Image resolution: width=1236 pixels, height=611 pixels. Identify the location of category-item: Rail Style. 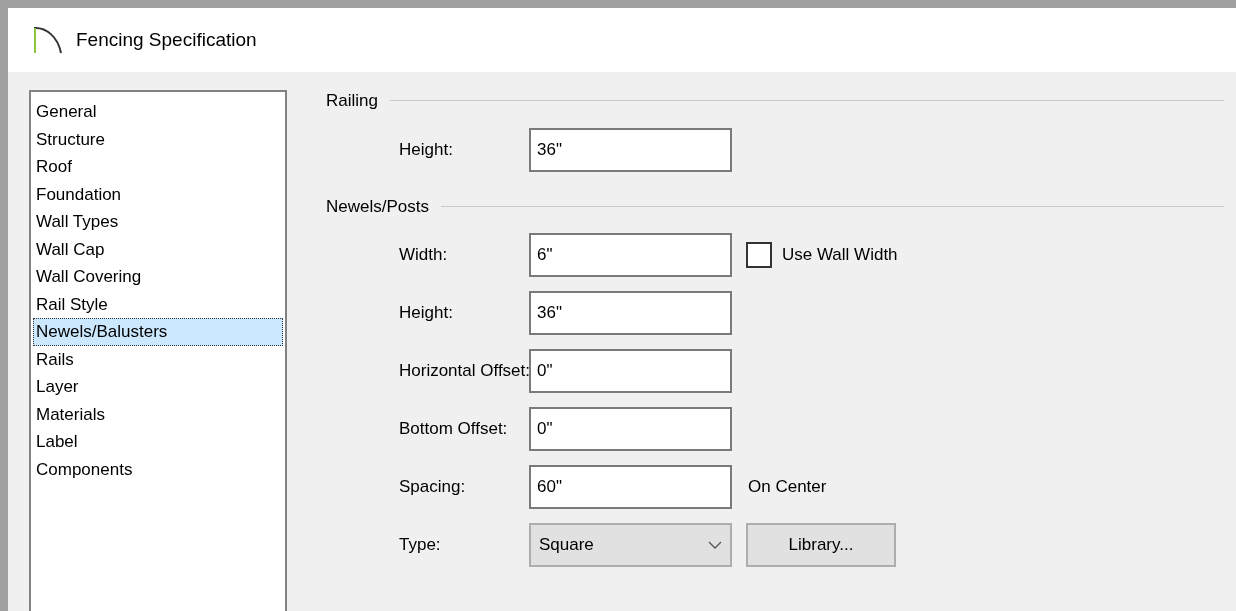
(158, 304).